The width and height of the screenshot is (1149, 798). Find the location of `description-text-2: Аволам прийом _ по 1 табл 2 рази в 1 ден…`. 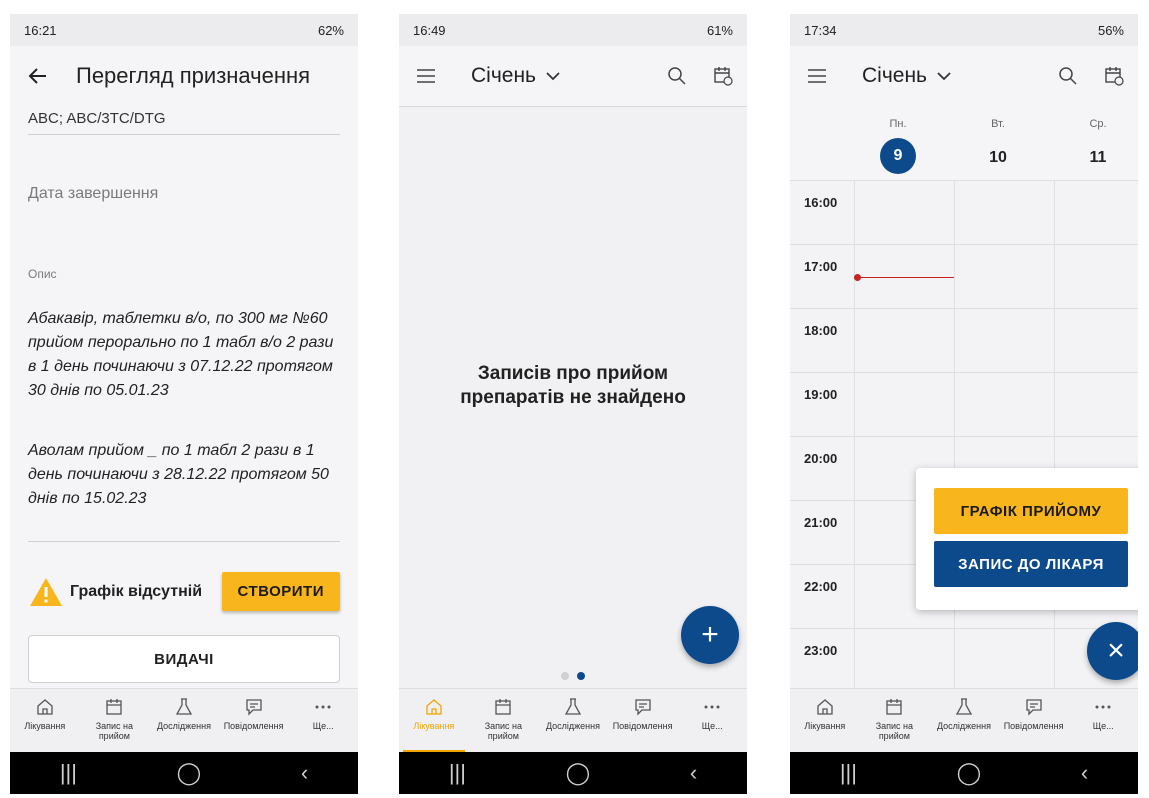

description-text-2: Аволам прийом _ по 1 табл 2 рази в 1 ден… is located at coordinates (178, 474).